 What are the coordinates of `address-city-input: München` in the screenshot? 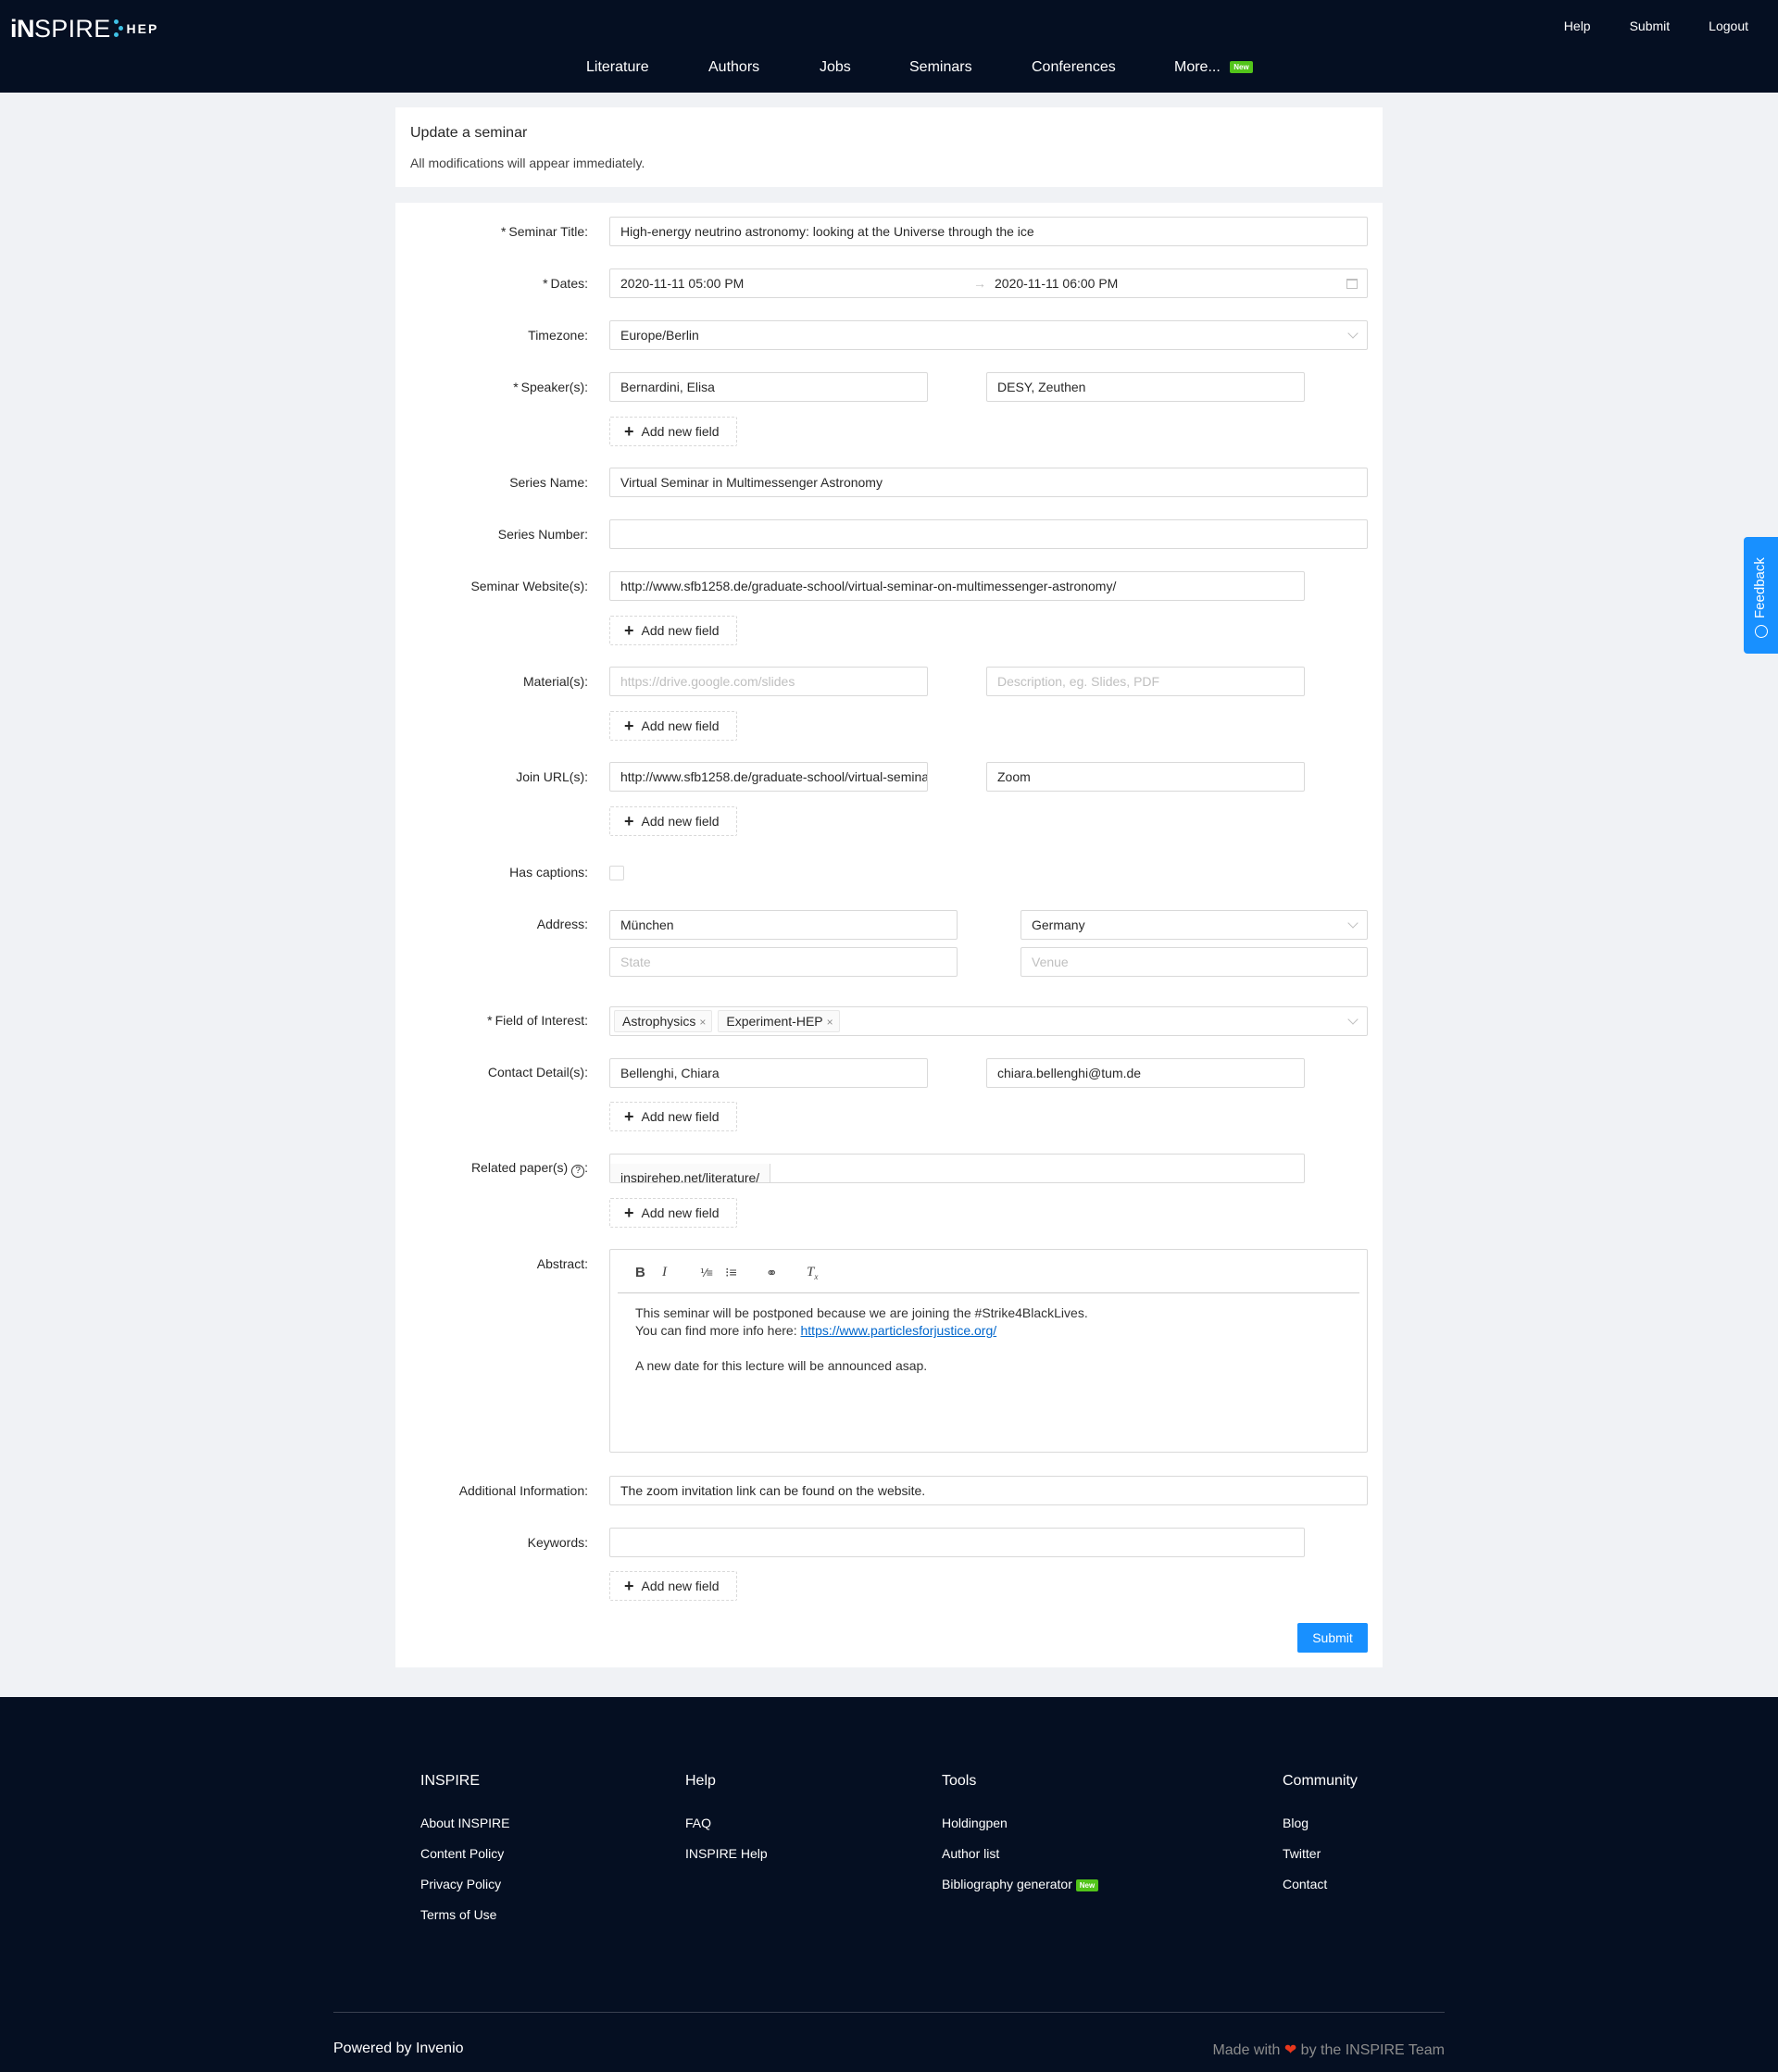 It's located at (783, 925).